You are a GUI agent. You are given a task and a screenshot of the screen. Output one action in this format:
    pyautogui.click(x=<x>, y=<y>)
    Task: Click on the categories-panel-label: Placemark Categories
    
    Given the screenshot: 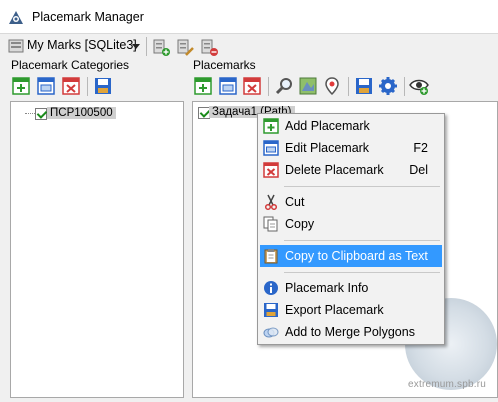 What is the action you would take?
    pyautogui.click(x=70, y=65)
    